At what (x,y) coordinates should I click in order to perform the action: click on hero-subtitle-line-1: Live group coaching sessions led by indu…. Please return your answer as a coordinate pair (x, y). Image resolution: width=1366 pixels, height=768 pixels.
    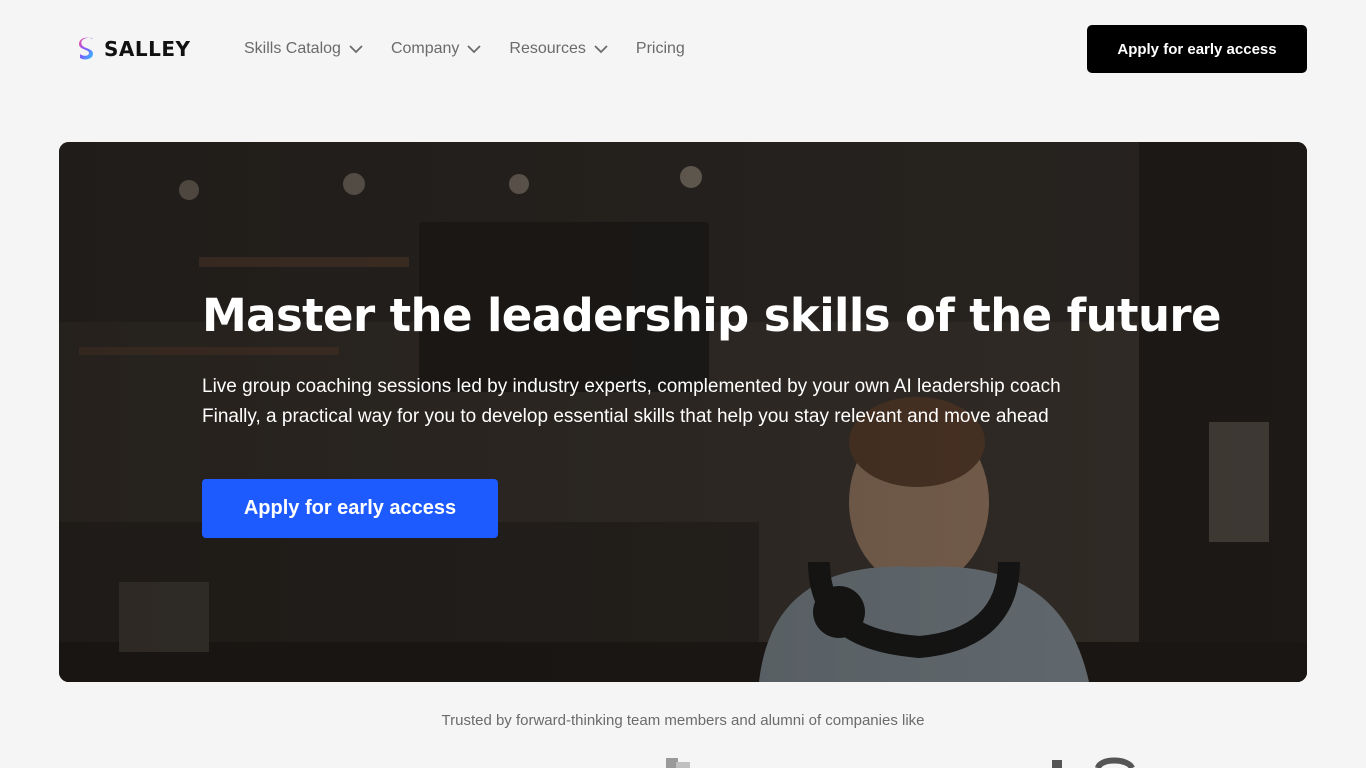
    Looking at the image, I should click on (631, 386).